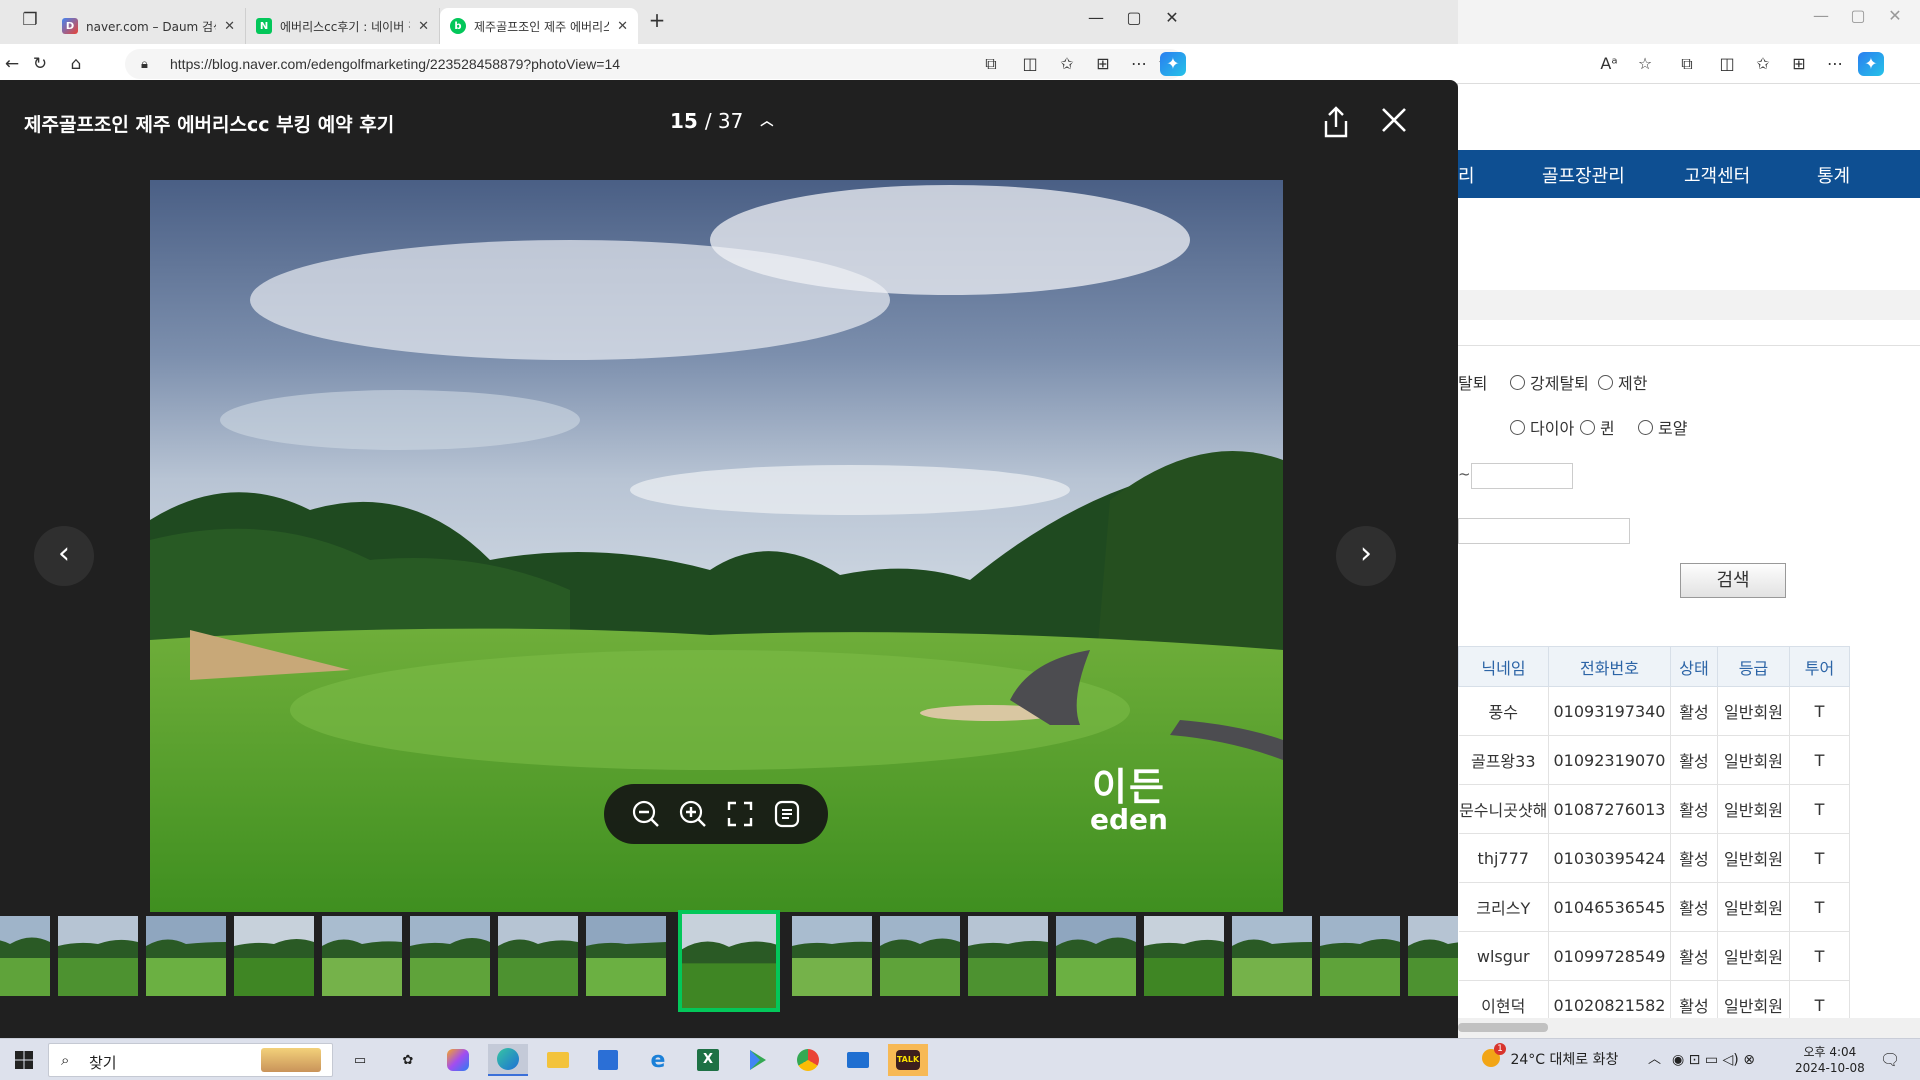  I want to click on google-play-icon, so click(758, 1060).